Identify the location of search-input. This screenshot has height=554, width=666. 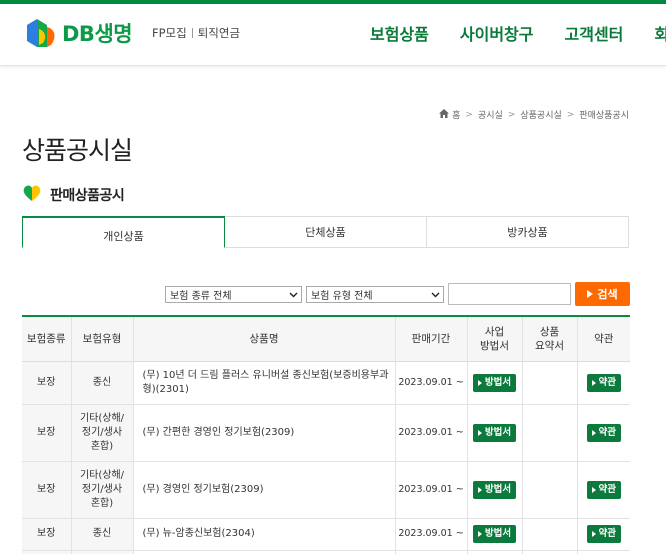
(509, 294).